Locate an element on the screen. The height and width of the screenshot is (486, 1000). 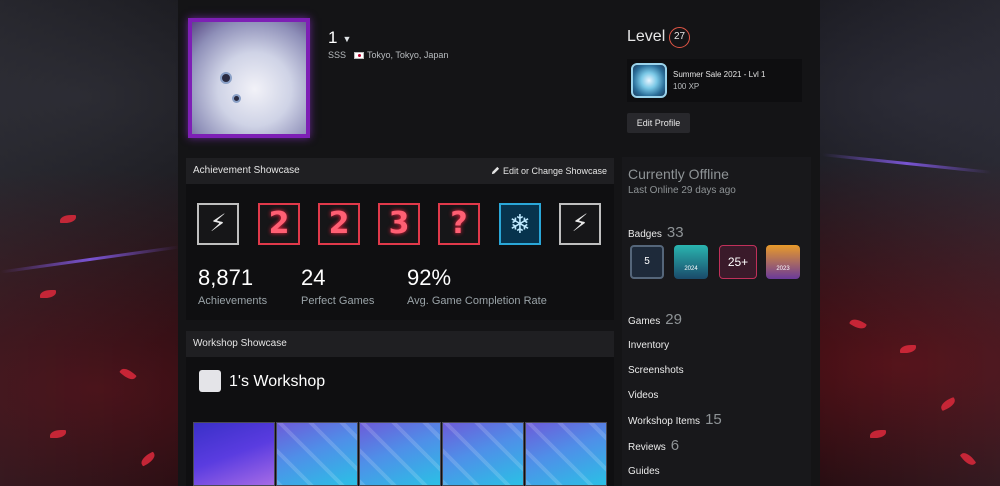
reviews-link: Reviews 6 is located at coordinates (653, 445).